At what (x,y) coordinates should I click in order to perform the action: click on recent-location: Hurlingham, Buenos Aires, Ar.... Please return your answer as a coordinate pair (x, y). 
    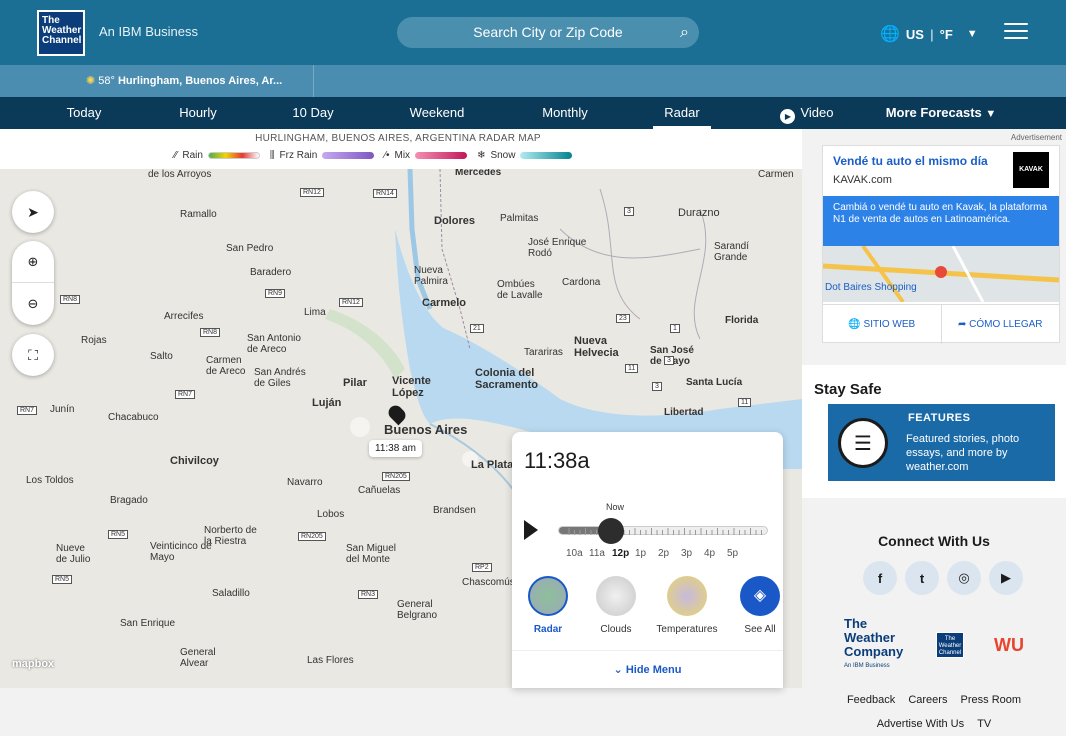
    Looking at the image, I should click on (200, 81).